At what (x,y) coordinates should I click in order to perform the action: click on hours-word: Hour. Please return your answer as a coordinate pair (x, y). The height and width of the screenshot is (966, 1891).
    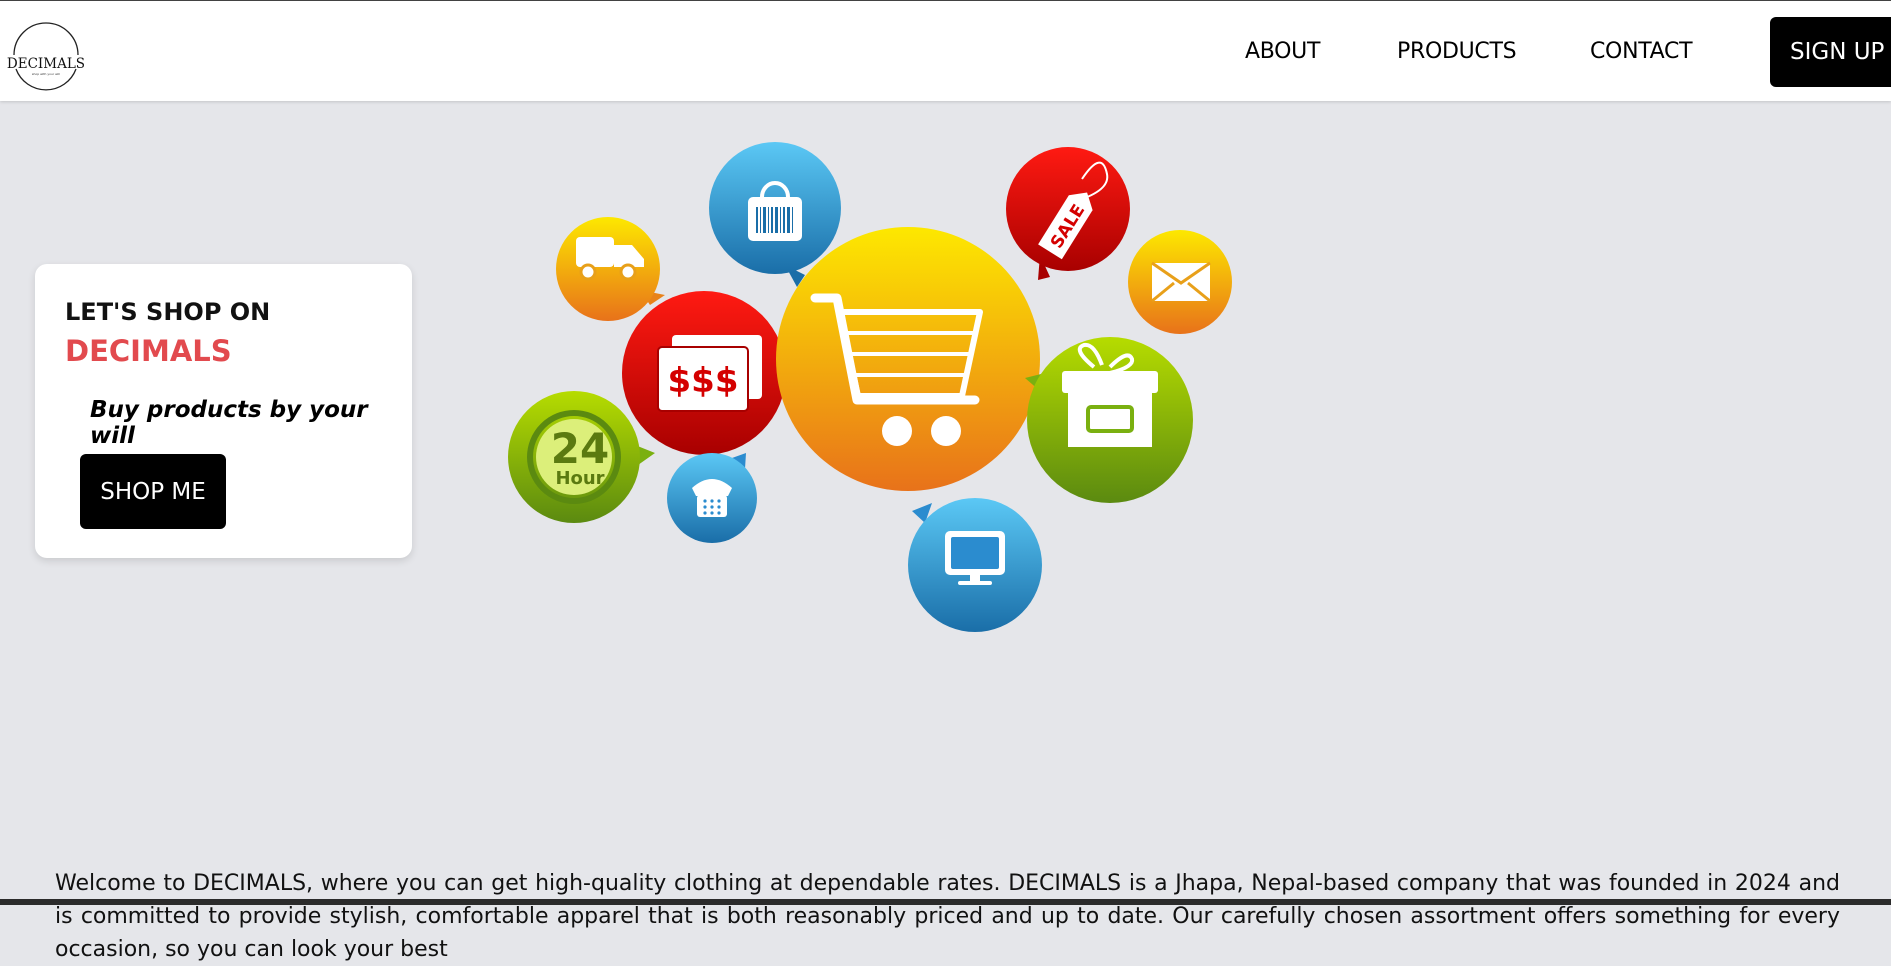
    Looking at the image, I should click on (579, 478).